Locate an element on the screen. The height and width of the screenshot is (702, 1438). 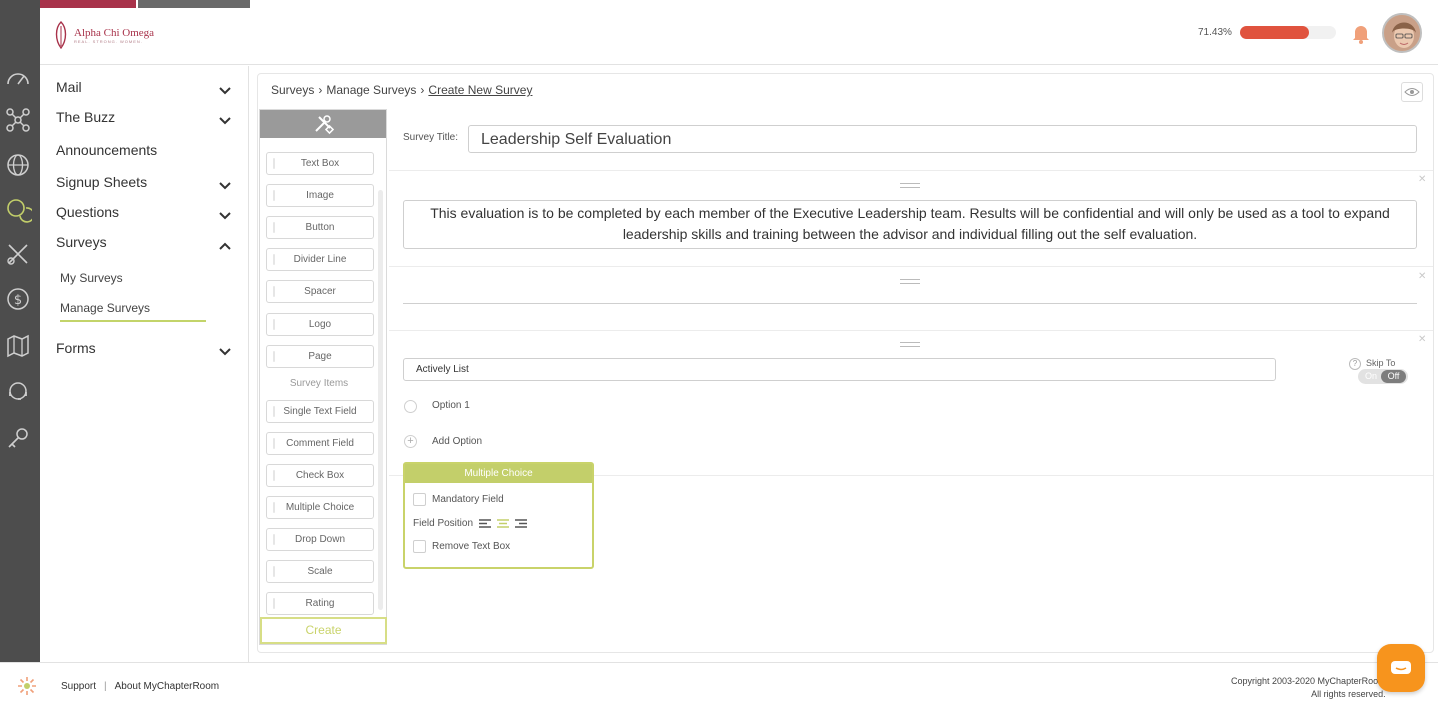
tool-scale: Scale is located at coordinates (320, 571).